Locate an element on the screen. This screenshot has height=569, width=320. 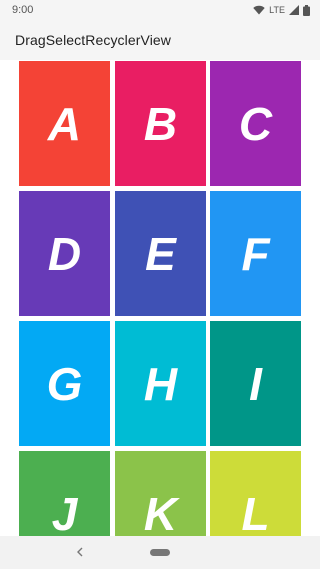
tile-g: G is located at coordinates (64, 383).